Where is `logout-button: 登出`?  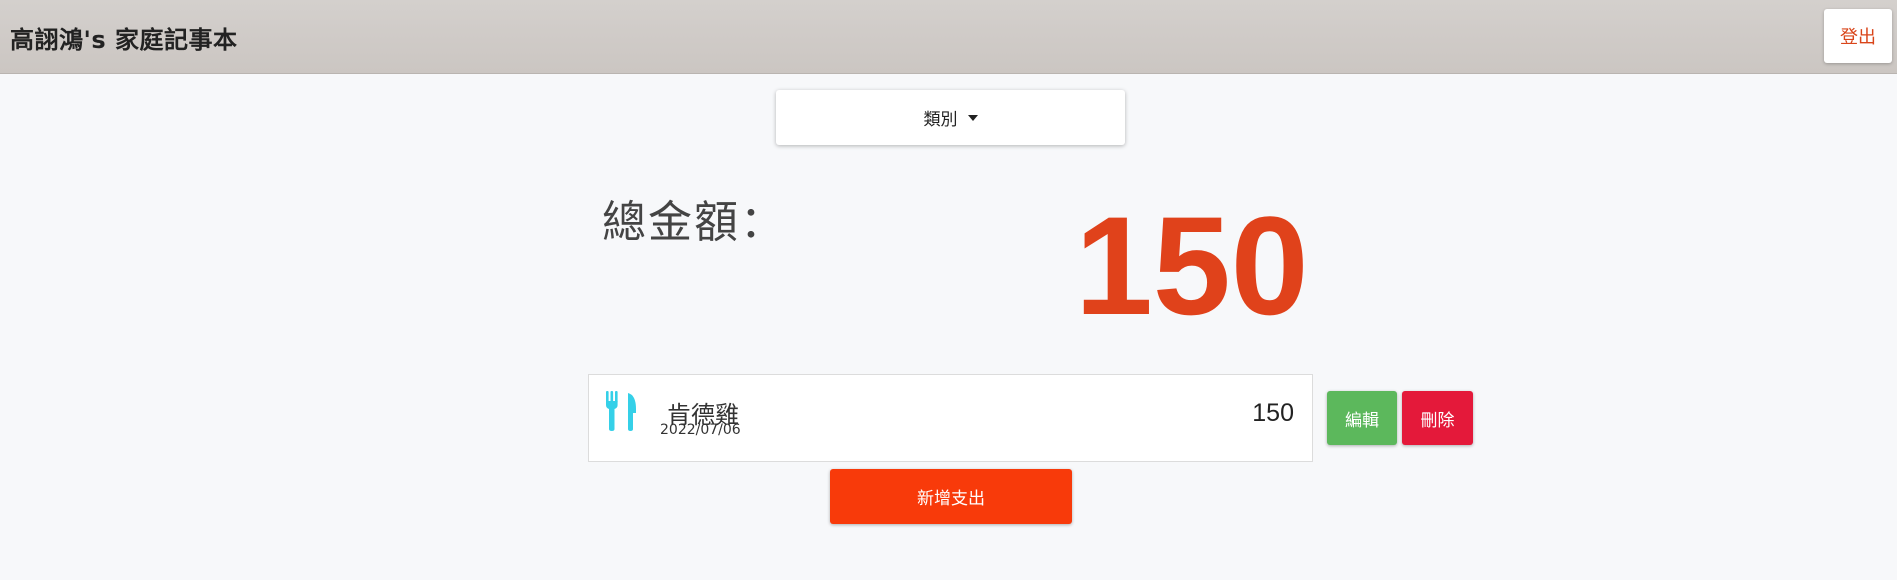 logout-button: 登出 is located at coordinates (1858, 36).